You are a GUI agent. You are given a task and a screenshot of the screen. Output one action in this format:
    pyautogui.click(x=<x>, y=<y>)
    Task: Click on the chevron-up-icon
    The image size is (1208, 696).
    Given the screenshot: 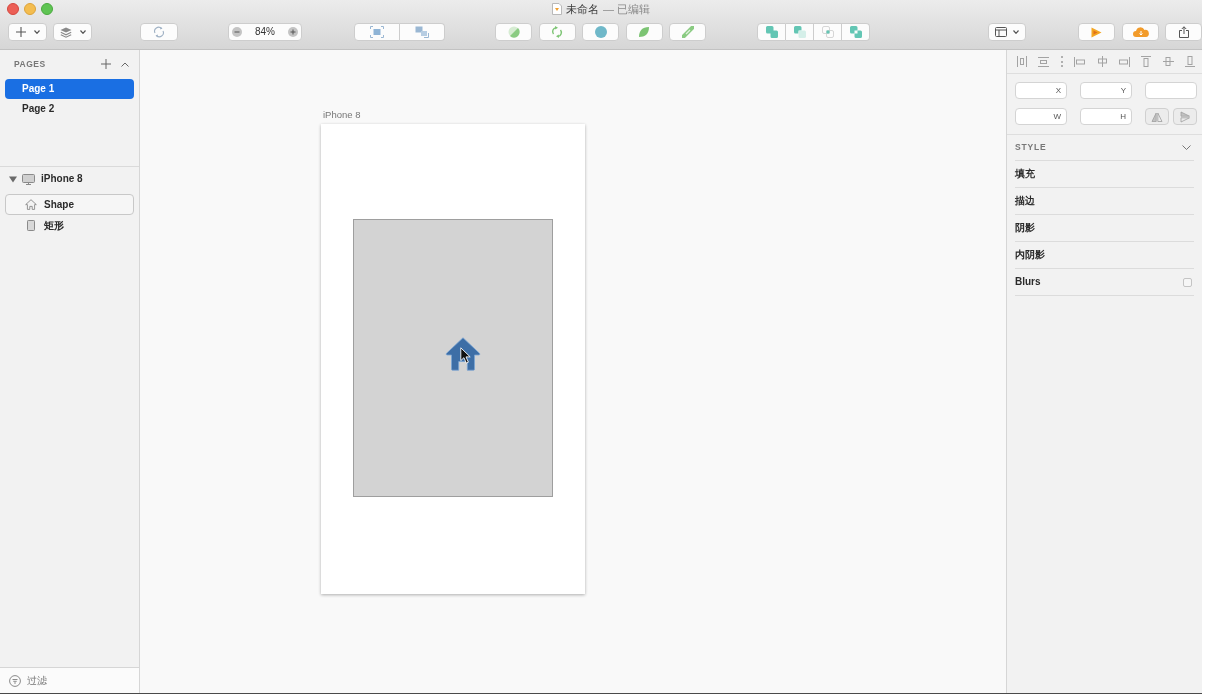 What is the action you would take?
    pyautogui.click(x=125, y=64)
    